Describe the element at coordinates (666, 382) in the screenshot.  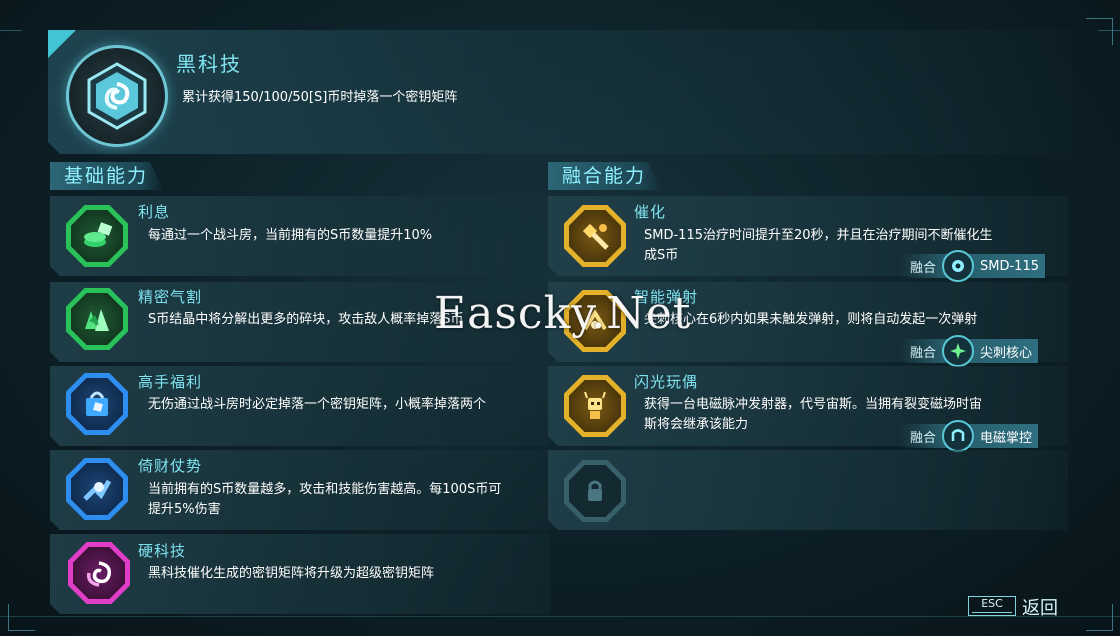
I see `ability-name: 闪光玩偶` at that location.